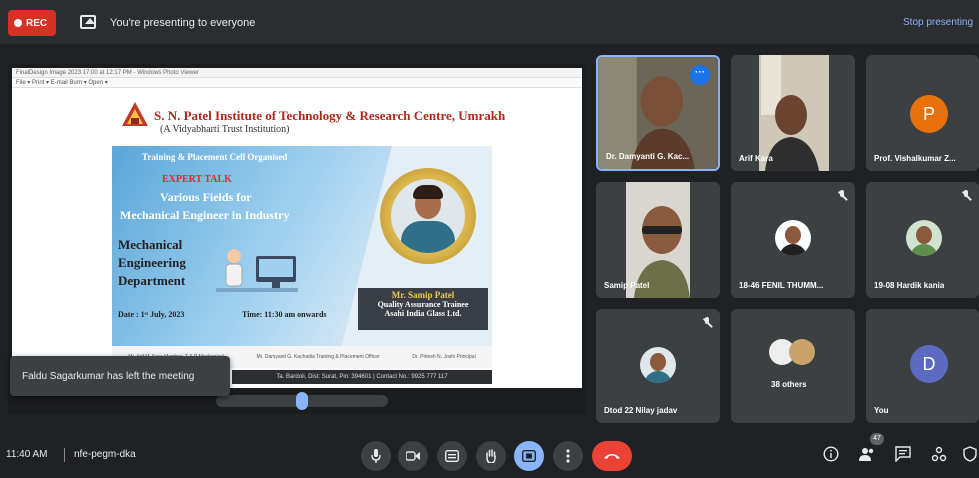 The image size is (979, 478). What do you see at coordinates (135, 114) in the screenshot?
I see `institute-logo-icon` at bounding box center [135, 114].